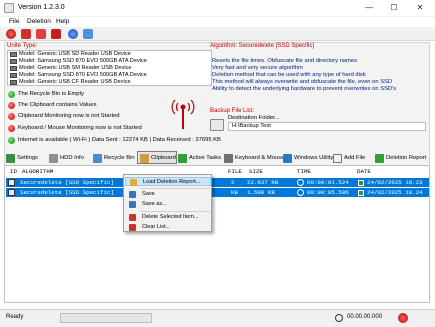 The height and width of the screenshot is (327, 435). What do you see at coordinates (182, 158) in the screenshot?
I see `tasks-icon` at bounding box center [182, 158].